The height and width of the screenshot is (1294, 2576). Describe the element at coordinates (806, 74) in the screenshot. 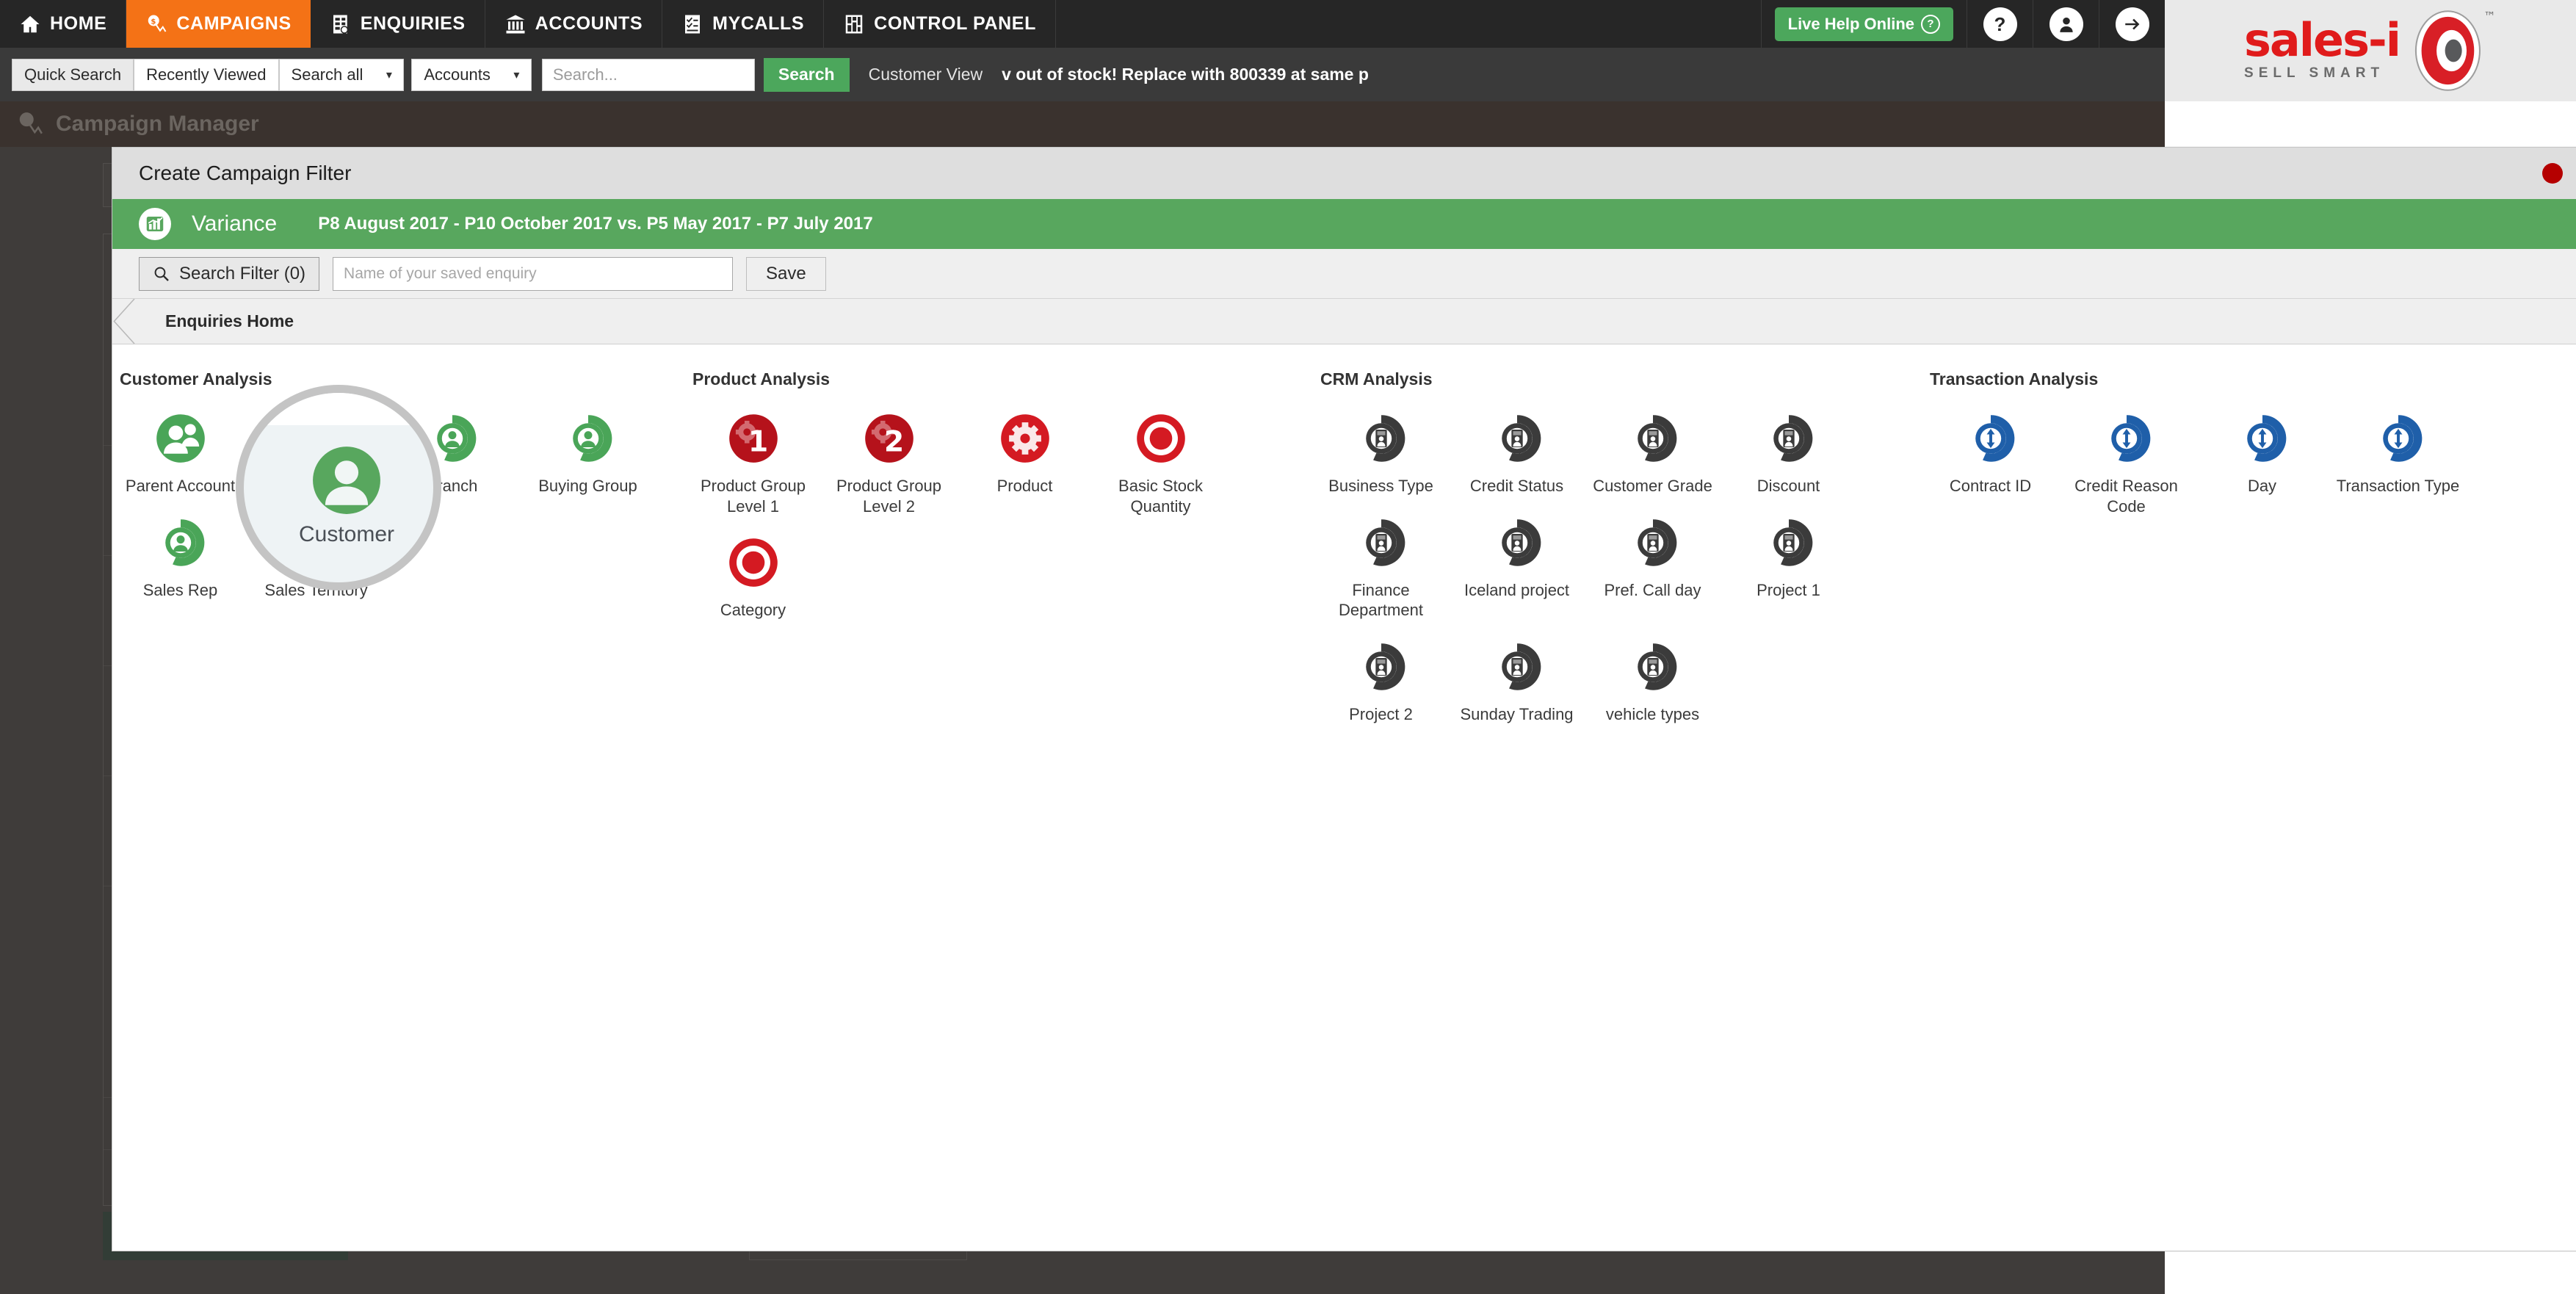

I see `search-submit-button: Search` at that location.